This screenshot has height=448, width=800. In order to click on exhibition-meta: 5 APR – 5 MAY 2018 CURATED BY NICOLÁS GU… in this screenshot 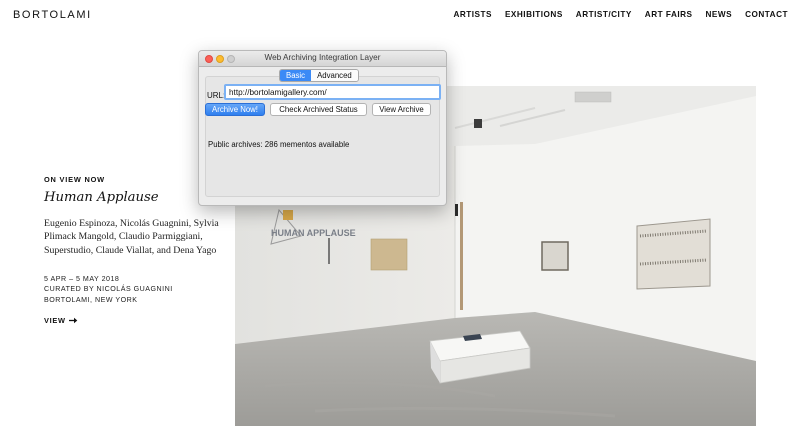, I will do `click(134, 290)`.